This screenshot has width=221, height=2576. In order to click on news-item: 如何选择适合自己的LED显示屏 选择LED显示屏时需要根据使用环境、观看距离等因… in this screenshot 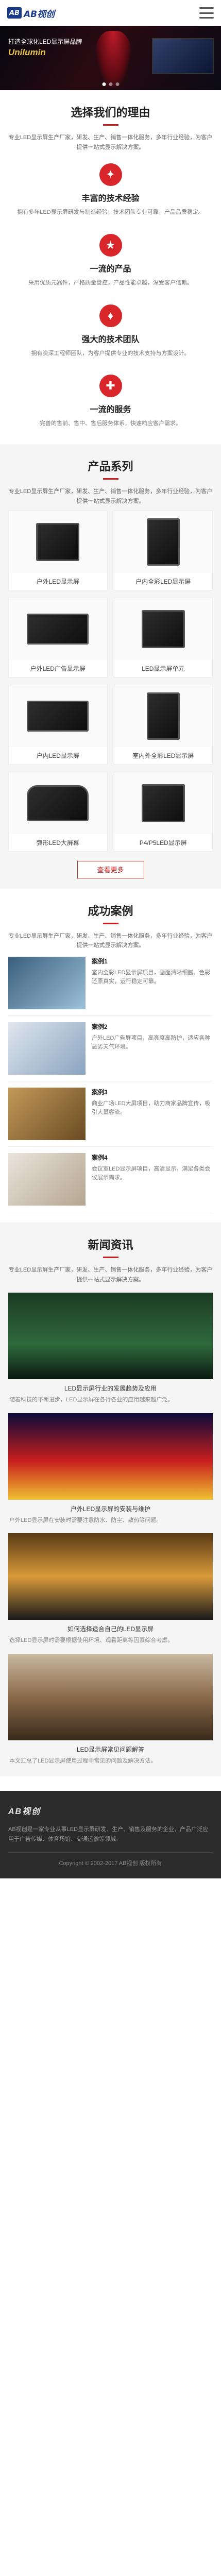, I will do `click(110, 1589)`.